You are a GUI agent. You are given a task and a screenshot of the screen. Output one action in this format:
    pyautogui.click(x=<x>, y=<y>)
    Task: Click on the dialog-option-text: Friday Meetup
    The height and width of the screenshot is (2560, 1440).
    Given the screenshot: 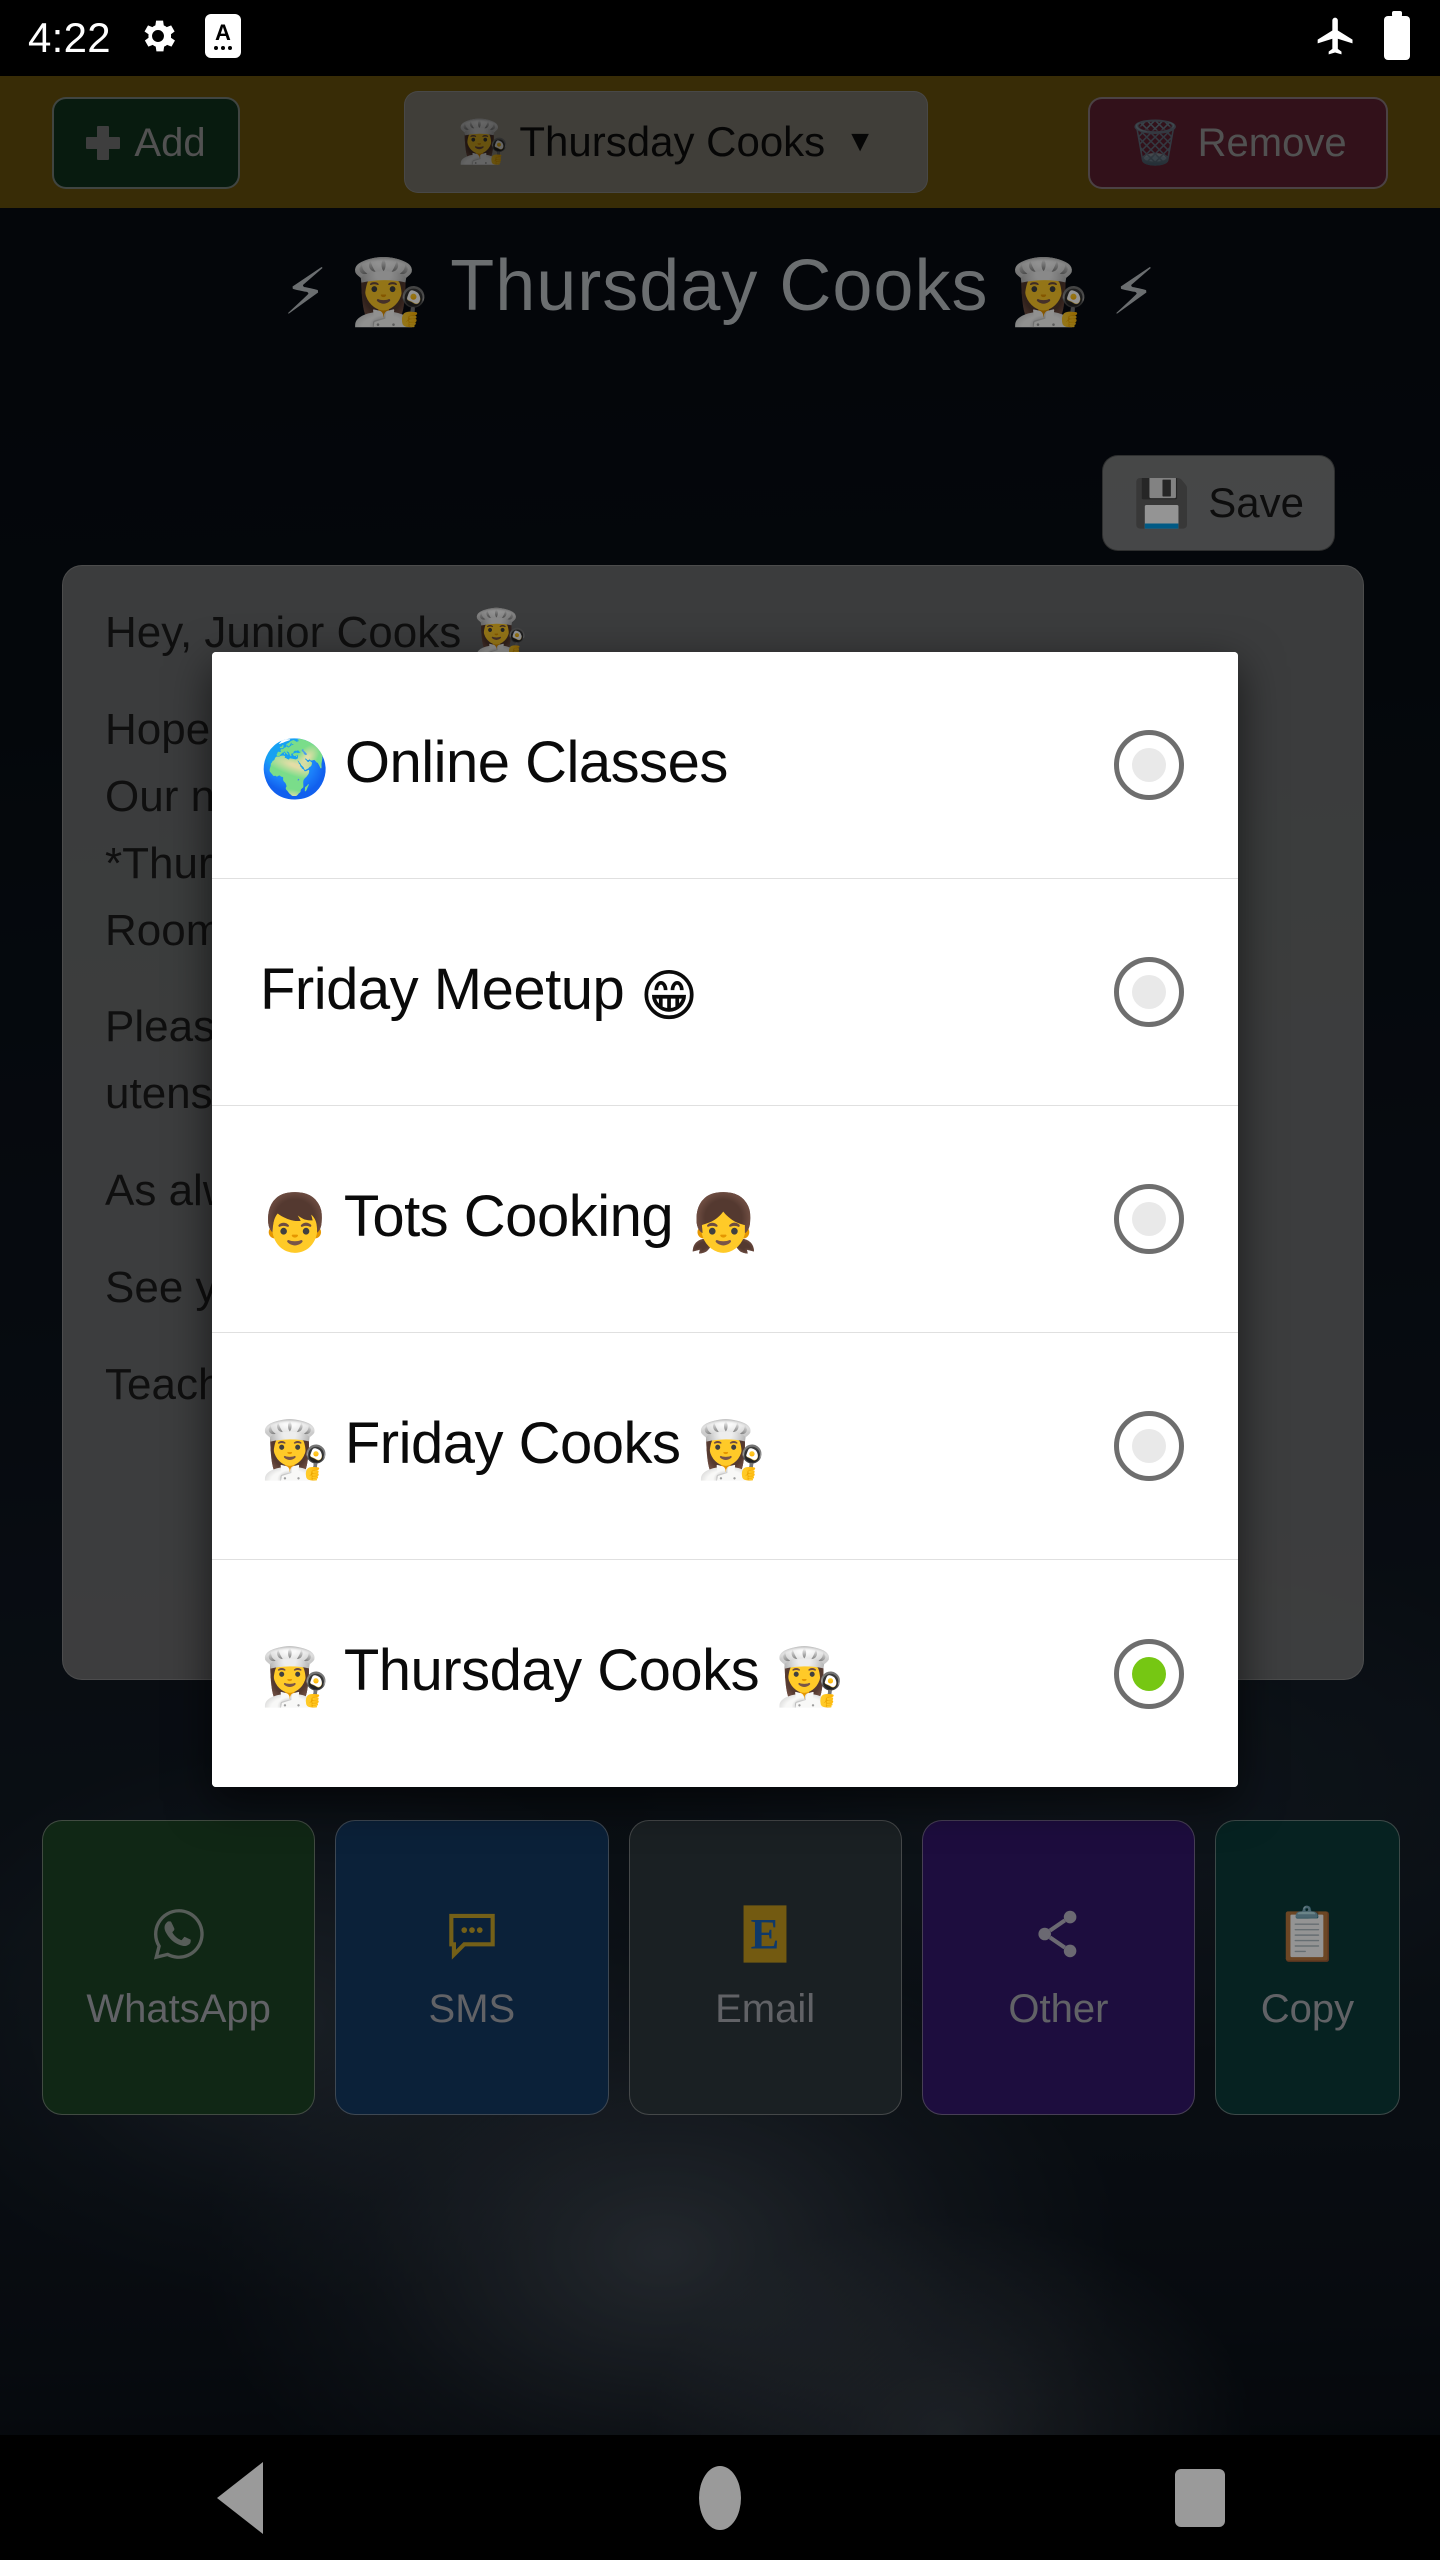 What is the action you would take?
    pyautogui.click(x=442, y=989)
    